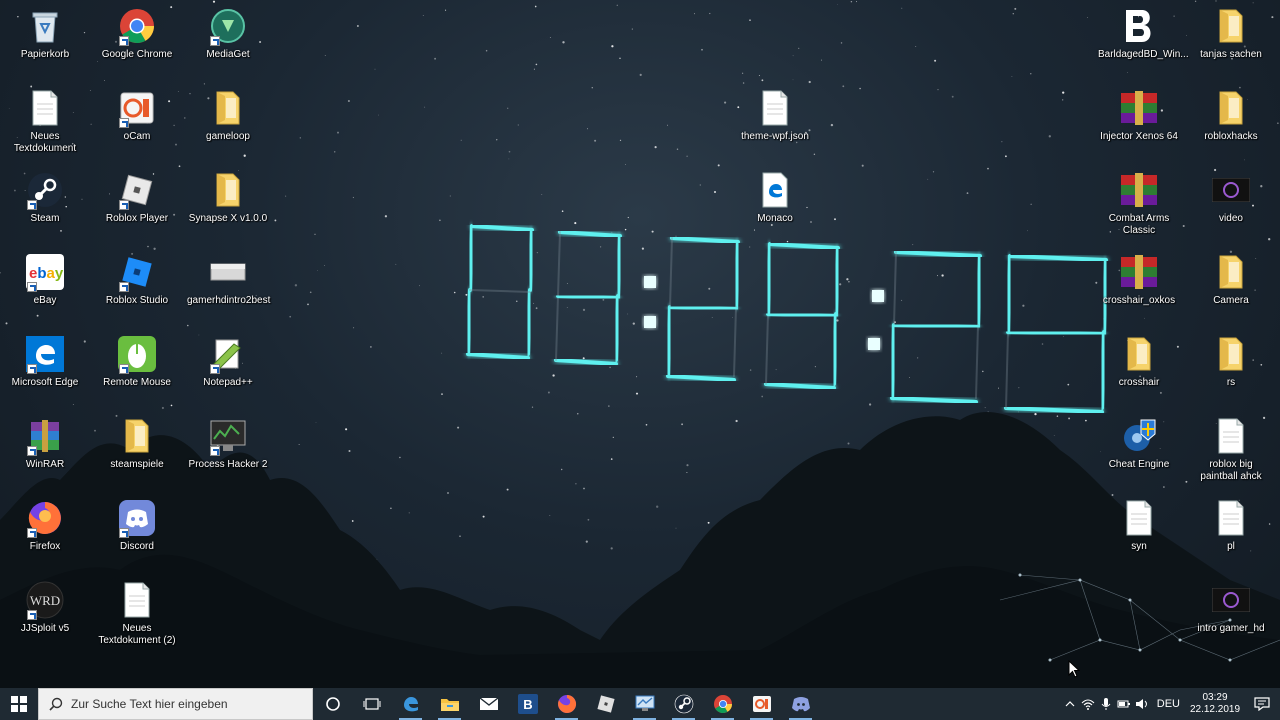 The width and height of the screenshot is (1280, 720). I want to click on taskbar-button-explorer, so click(449, 704).